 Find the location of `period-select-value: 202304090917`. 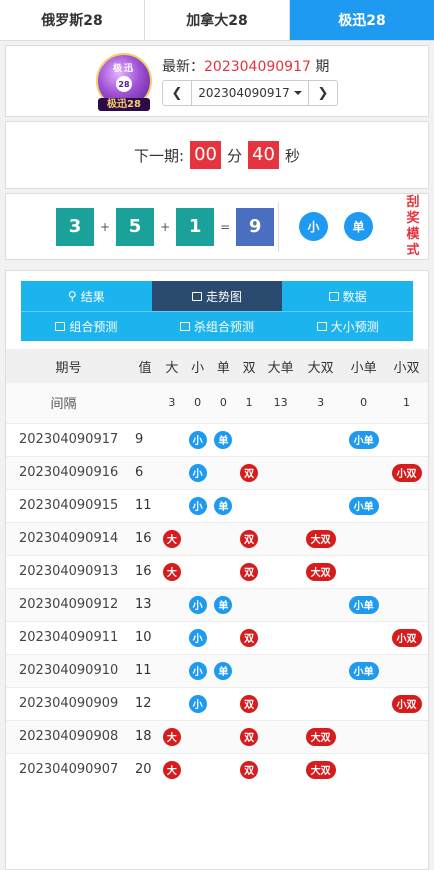

period-select-value: 202304090917 is located at coordinates (244, 93).